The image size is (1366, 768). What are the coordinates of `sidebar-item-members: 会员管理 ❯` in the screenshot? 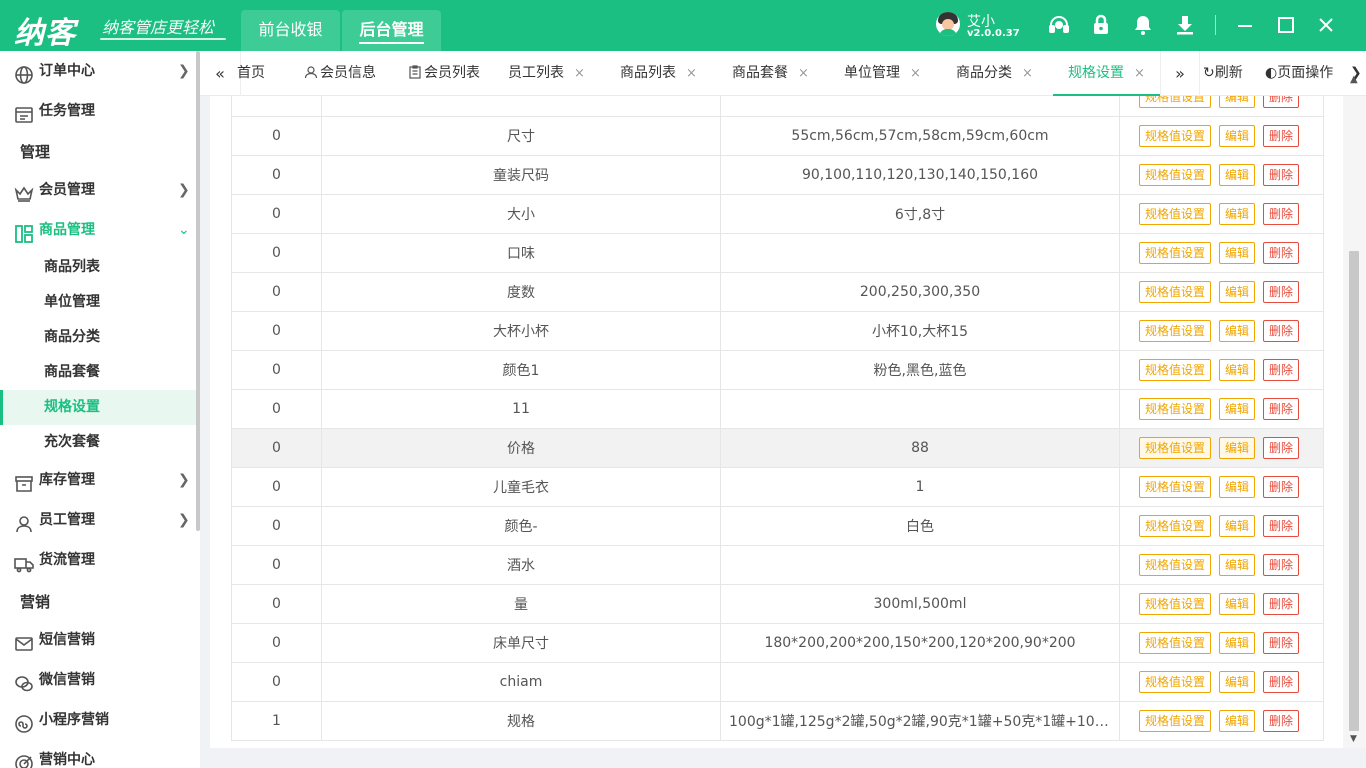 It's located at (98, 190).